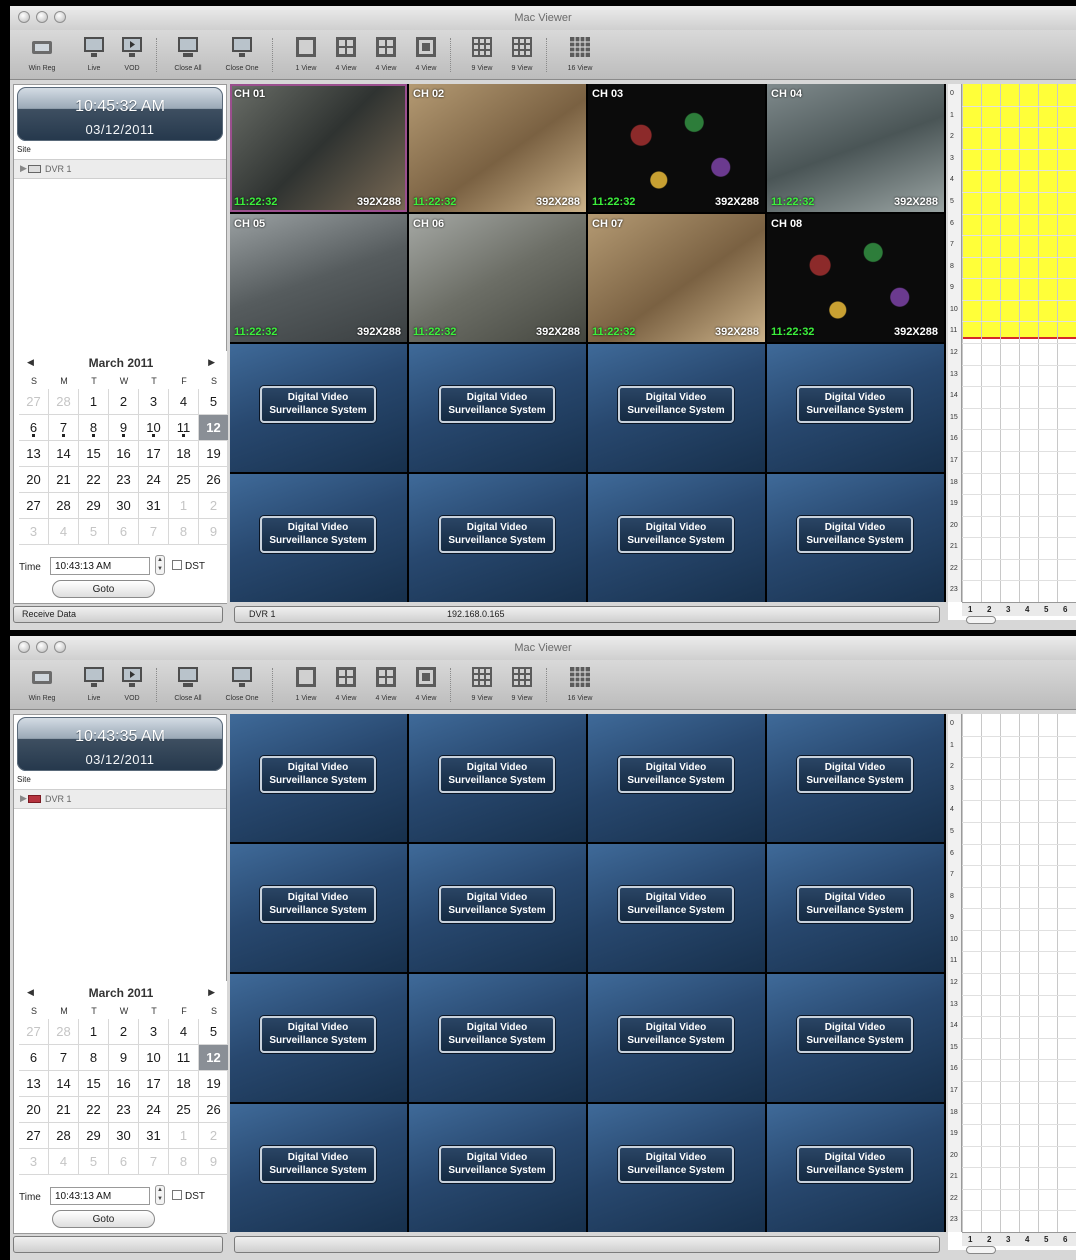 This screenshot has width=1076, height=1260. What do you see at coordinates (989, 609) in the screenshot?
I see `channel-number: 2` at bounding box center [989, 609].